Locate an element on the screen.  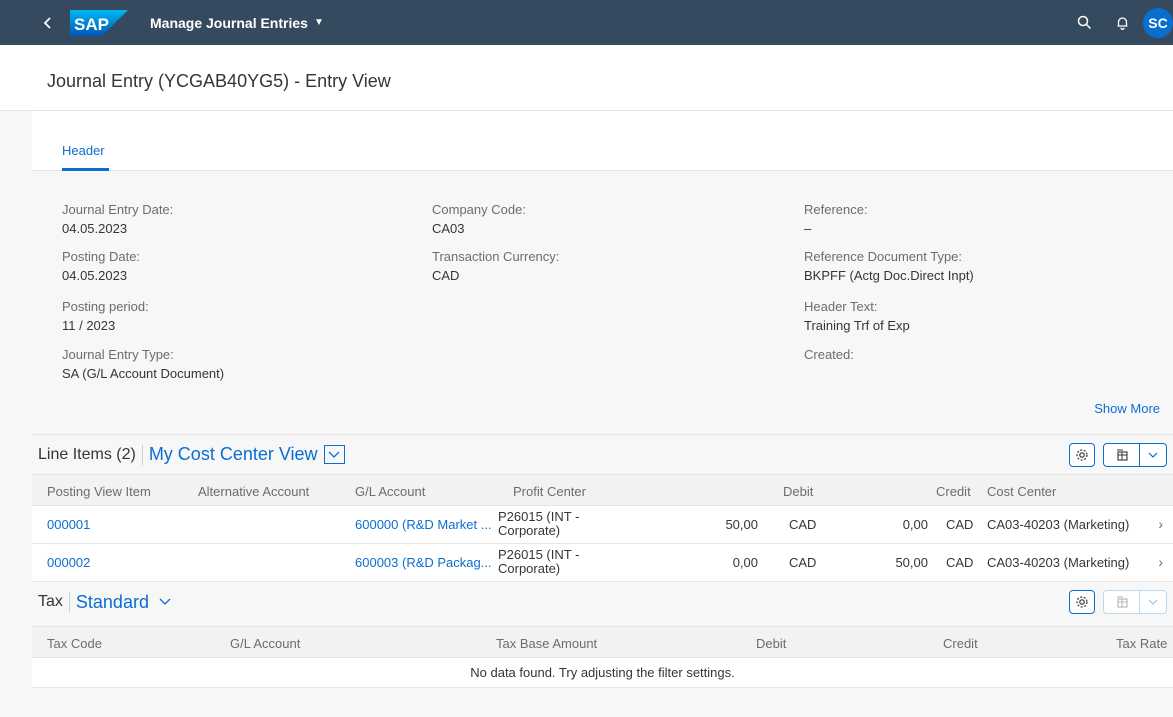
field-label: Posting Date: is located at coordinates (101, 256).